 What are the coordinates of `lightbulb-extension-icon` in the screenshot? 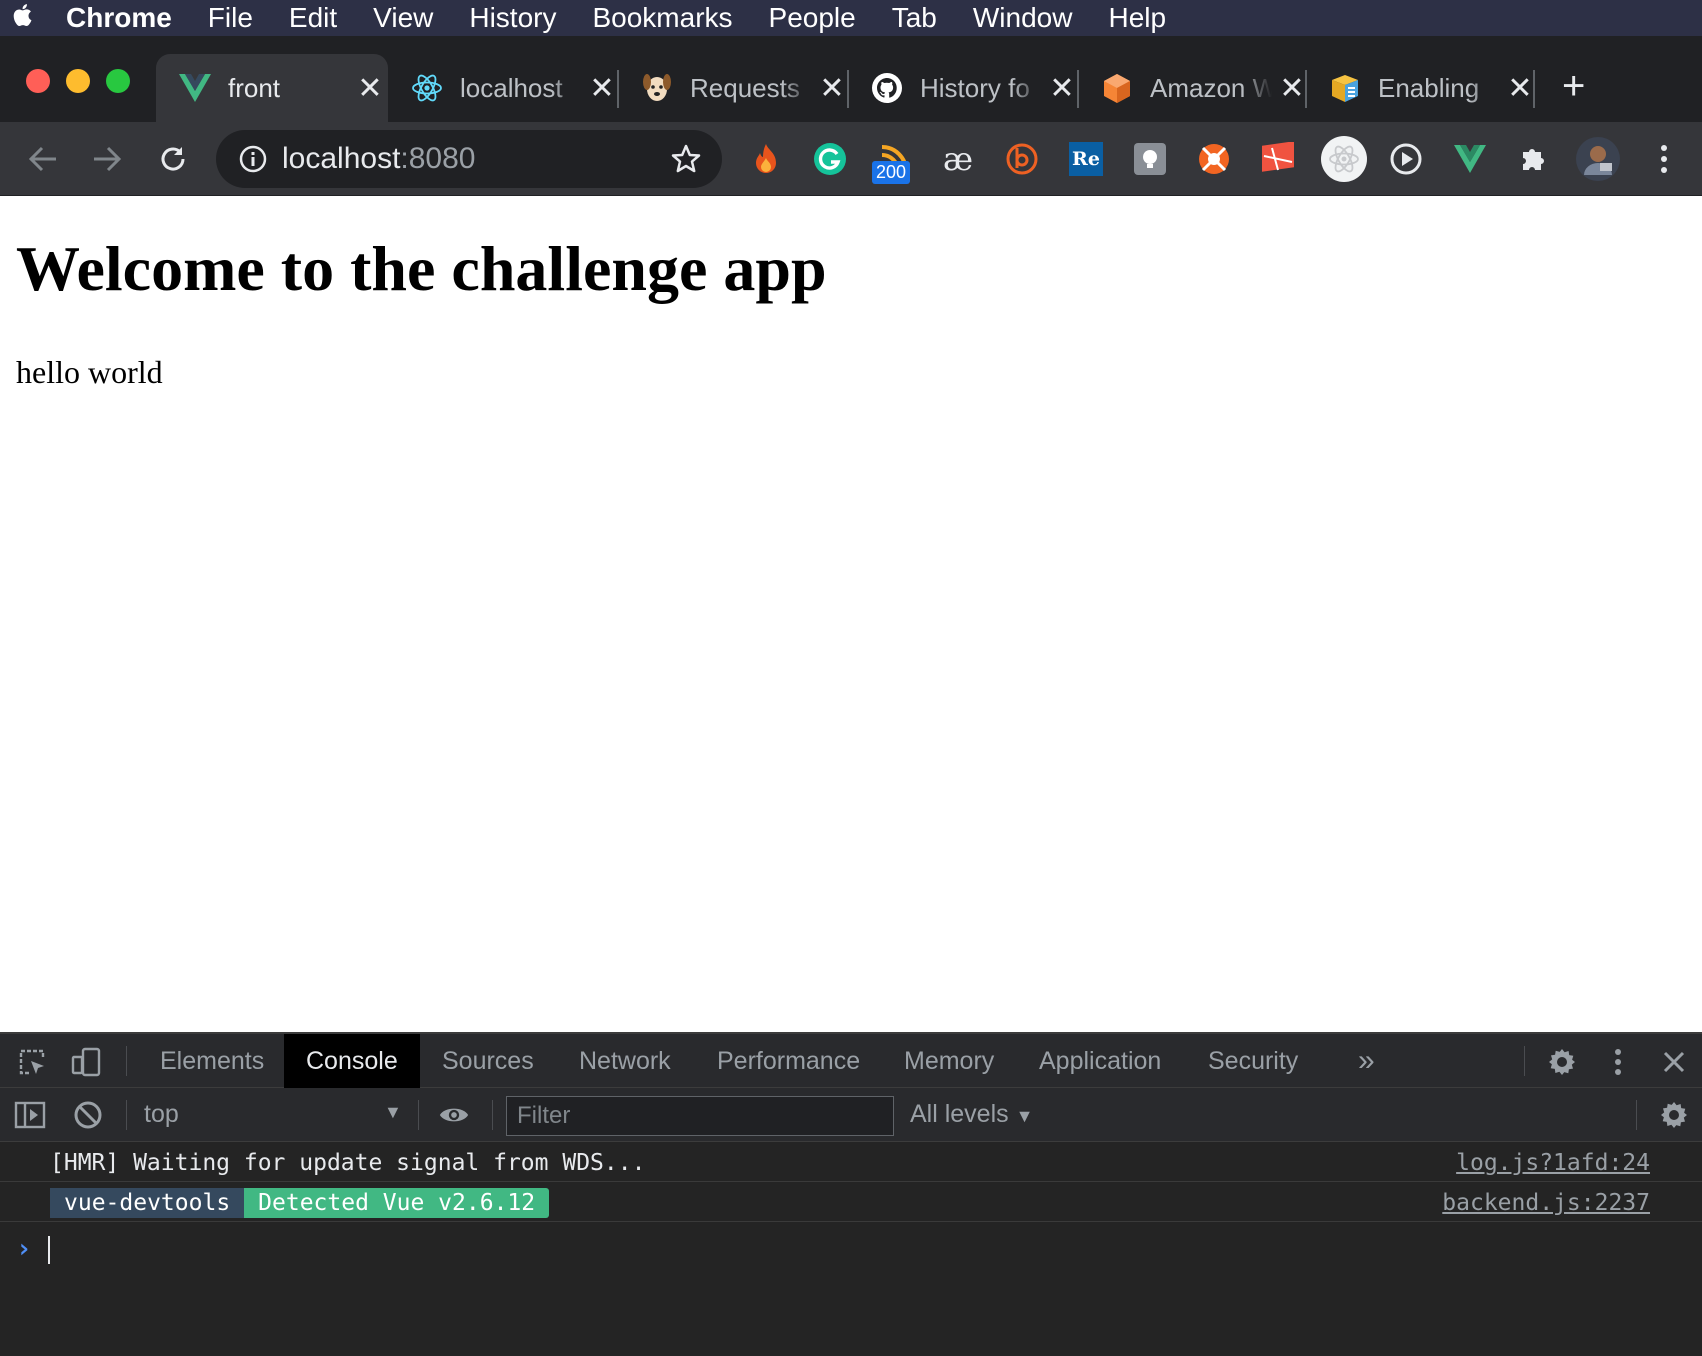 It's located at (1150, 159).